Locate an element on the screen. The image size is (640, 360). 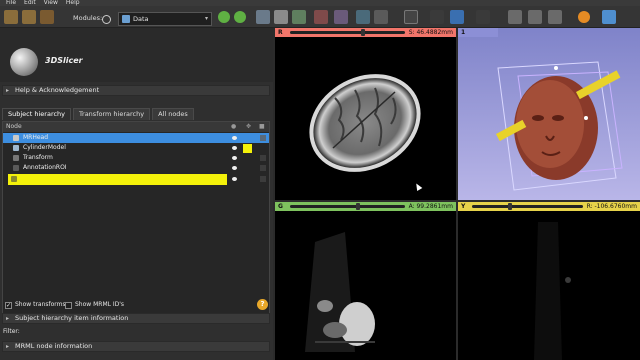
main-toolbar: Modules: Data ▾ is located at coordinates (320, 17).